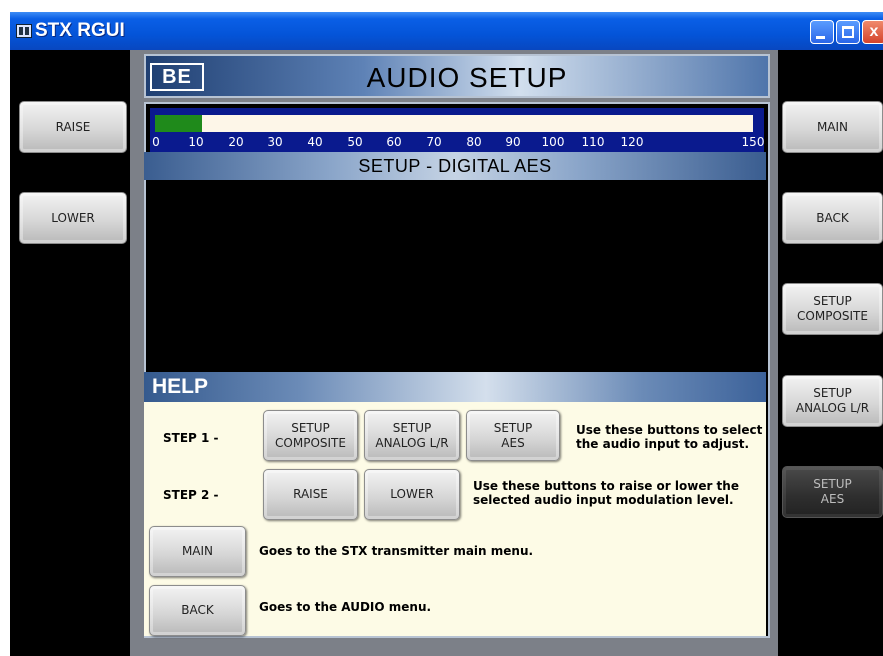 The image size is (883, 656). Describe the element at coordinates (593, 142) in the screenshot. I see `meter-tick: 110` at that location.